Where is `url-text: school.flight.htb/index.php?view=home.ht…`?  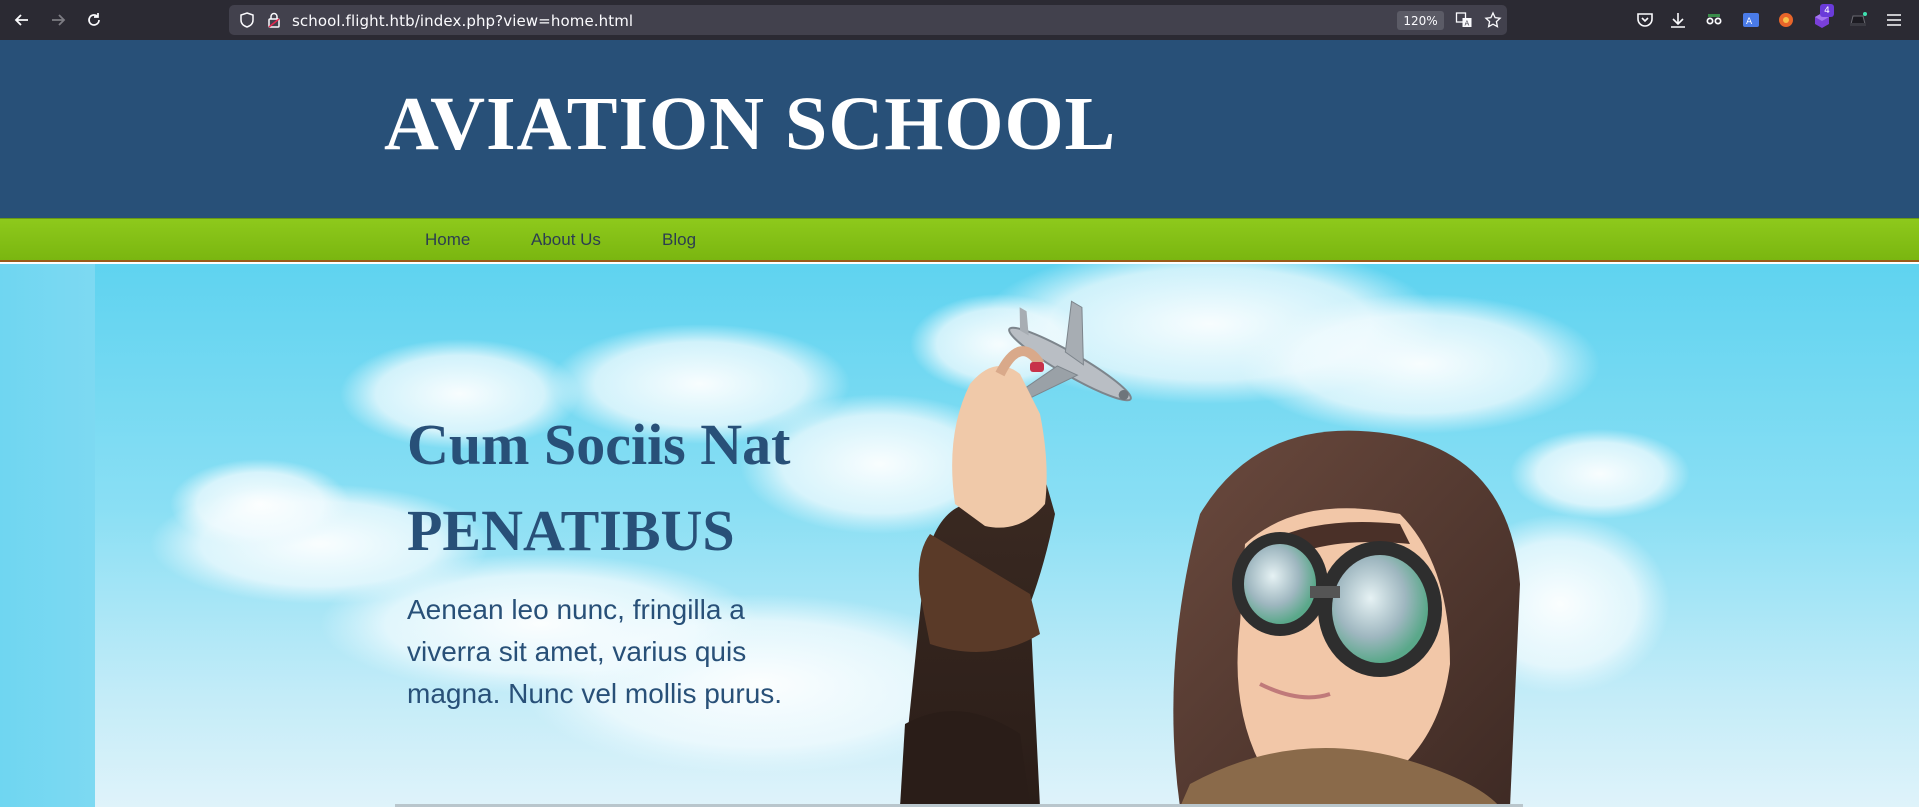 url-text: school.flight.htb/index.php?view=home.ht… is located at coordinates (462, 21).